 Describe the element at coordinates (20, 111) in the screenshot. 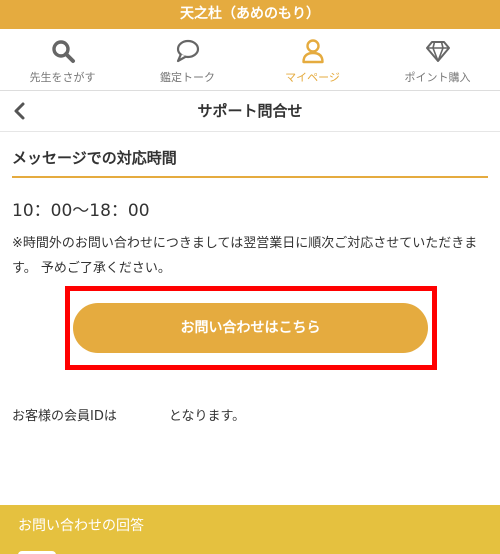

I see `chevron-left-icon` at that location.